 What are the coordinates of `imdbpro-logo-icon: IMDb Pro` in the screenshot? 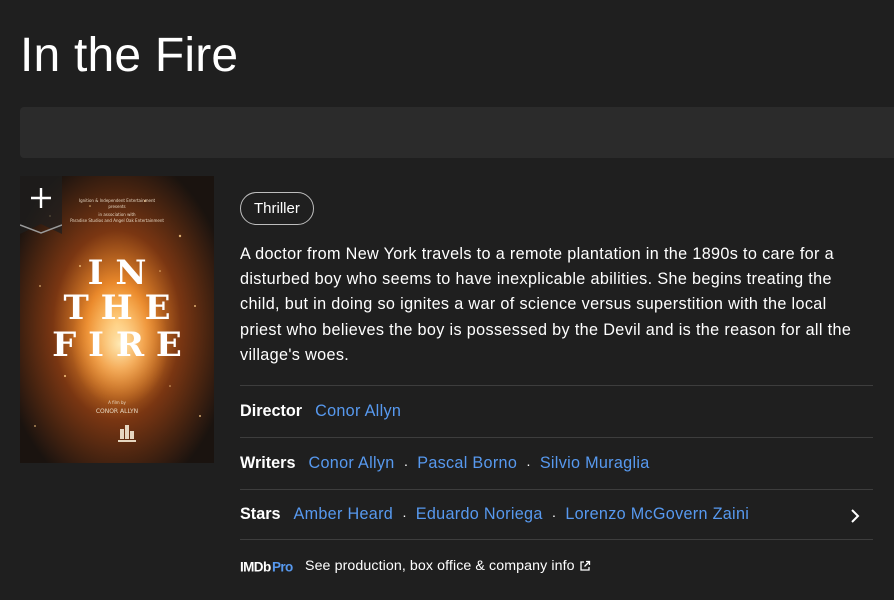 It's located at (267, 566).